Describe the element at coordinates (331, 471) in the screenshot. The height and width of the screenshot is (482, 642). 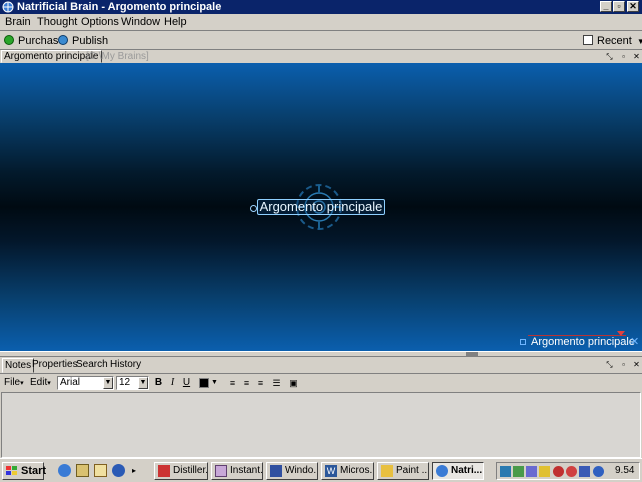
I see `word-icon: W` at that location.